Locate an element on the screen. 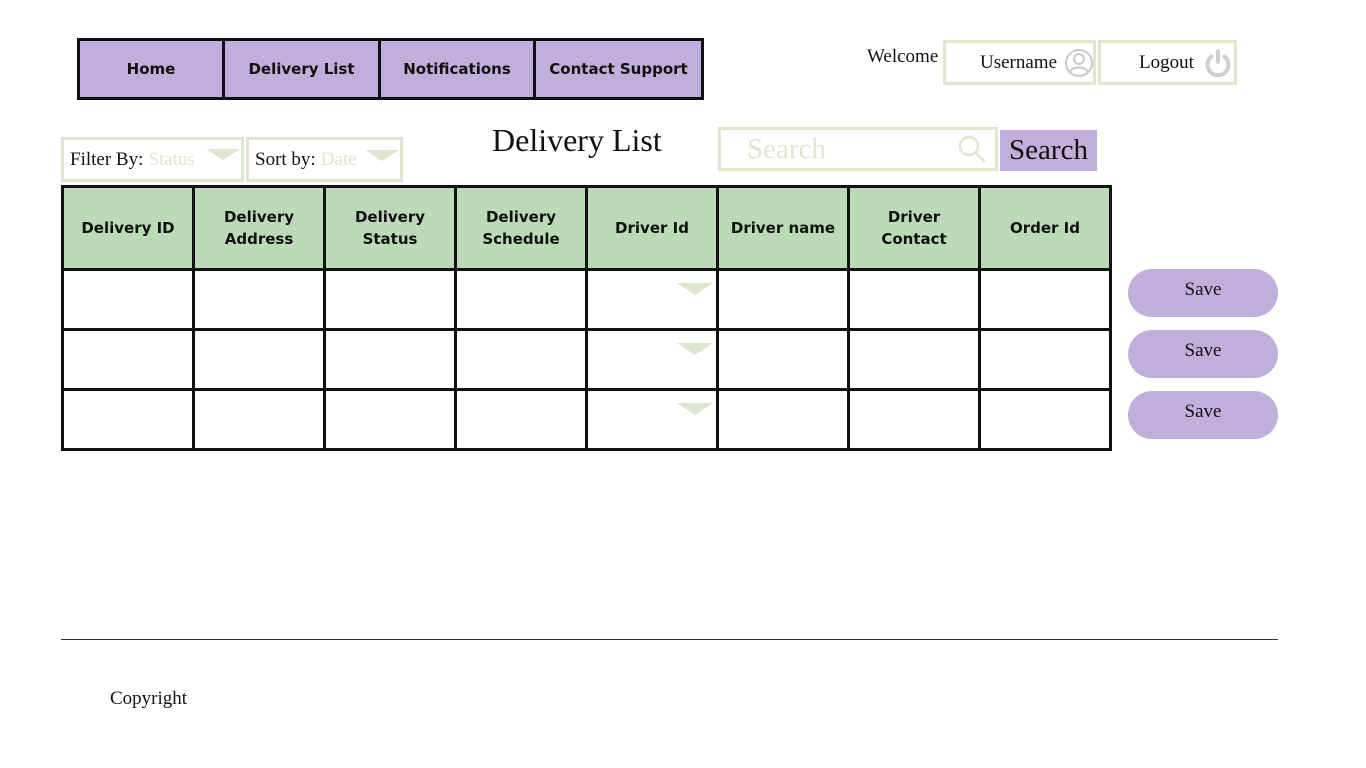  search-input is located at coordinates (831, 149).